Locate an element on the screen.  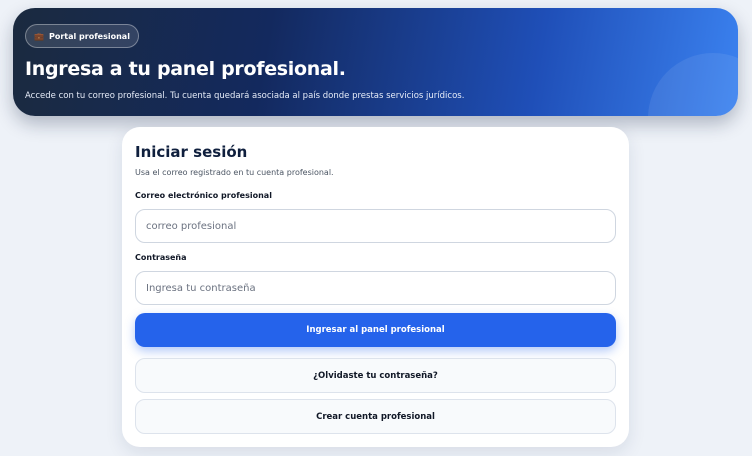
portal-badge-label: Portal profesional is located at coordinates (89, 36).